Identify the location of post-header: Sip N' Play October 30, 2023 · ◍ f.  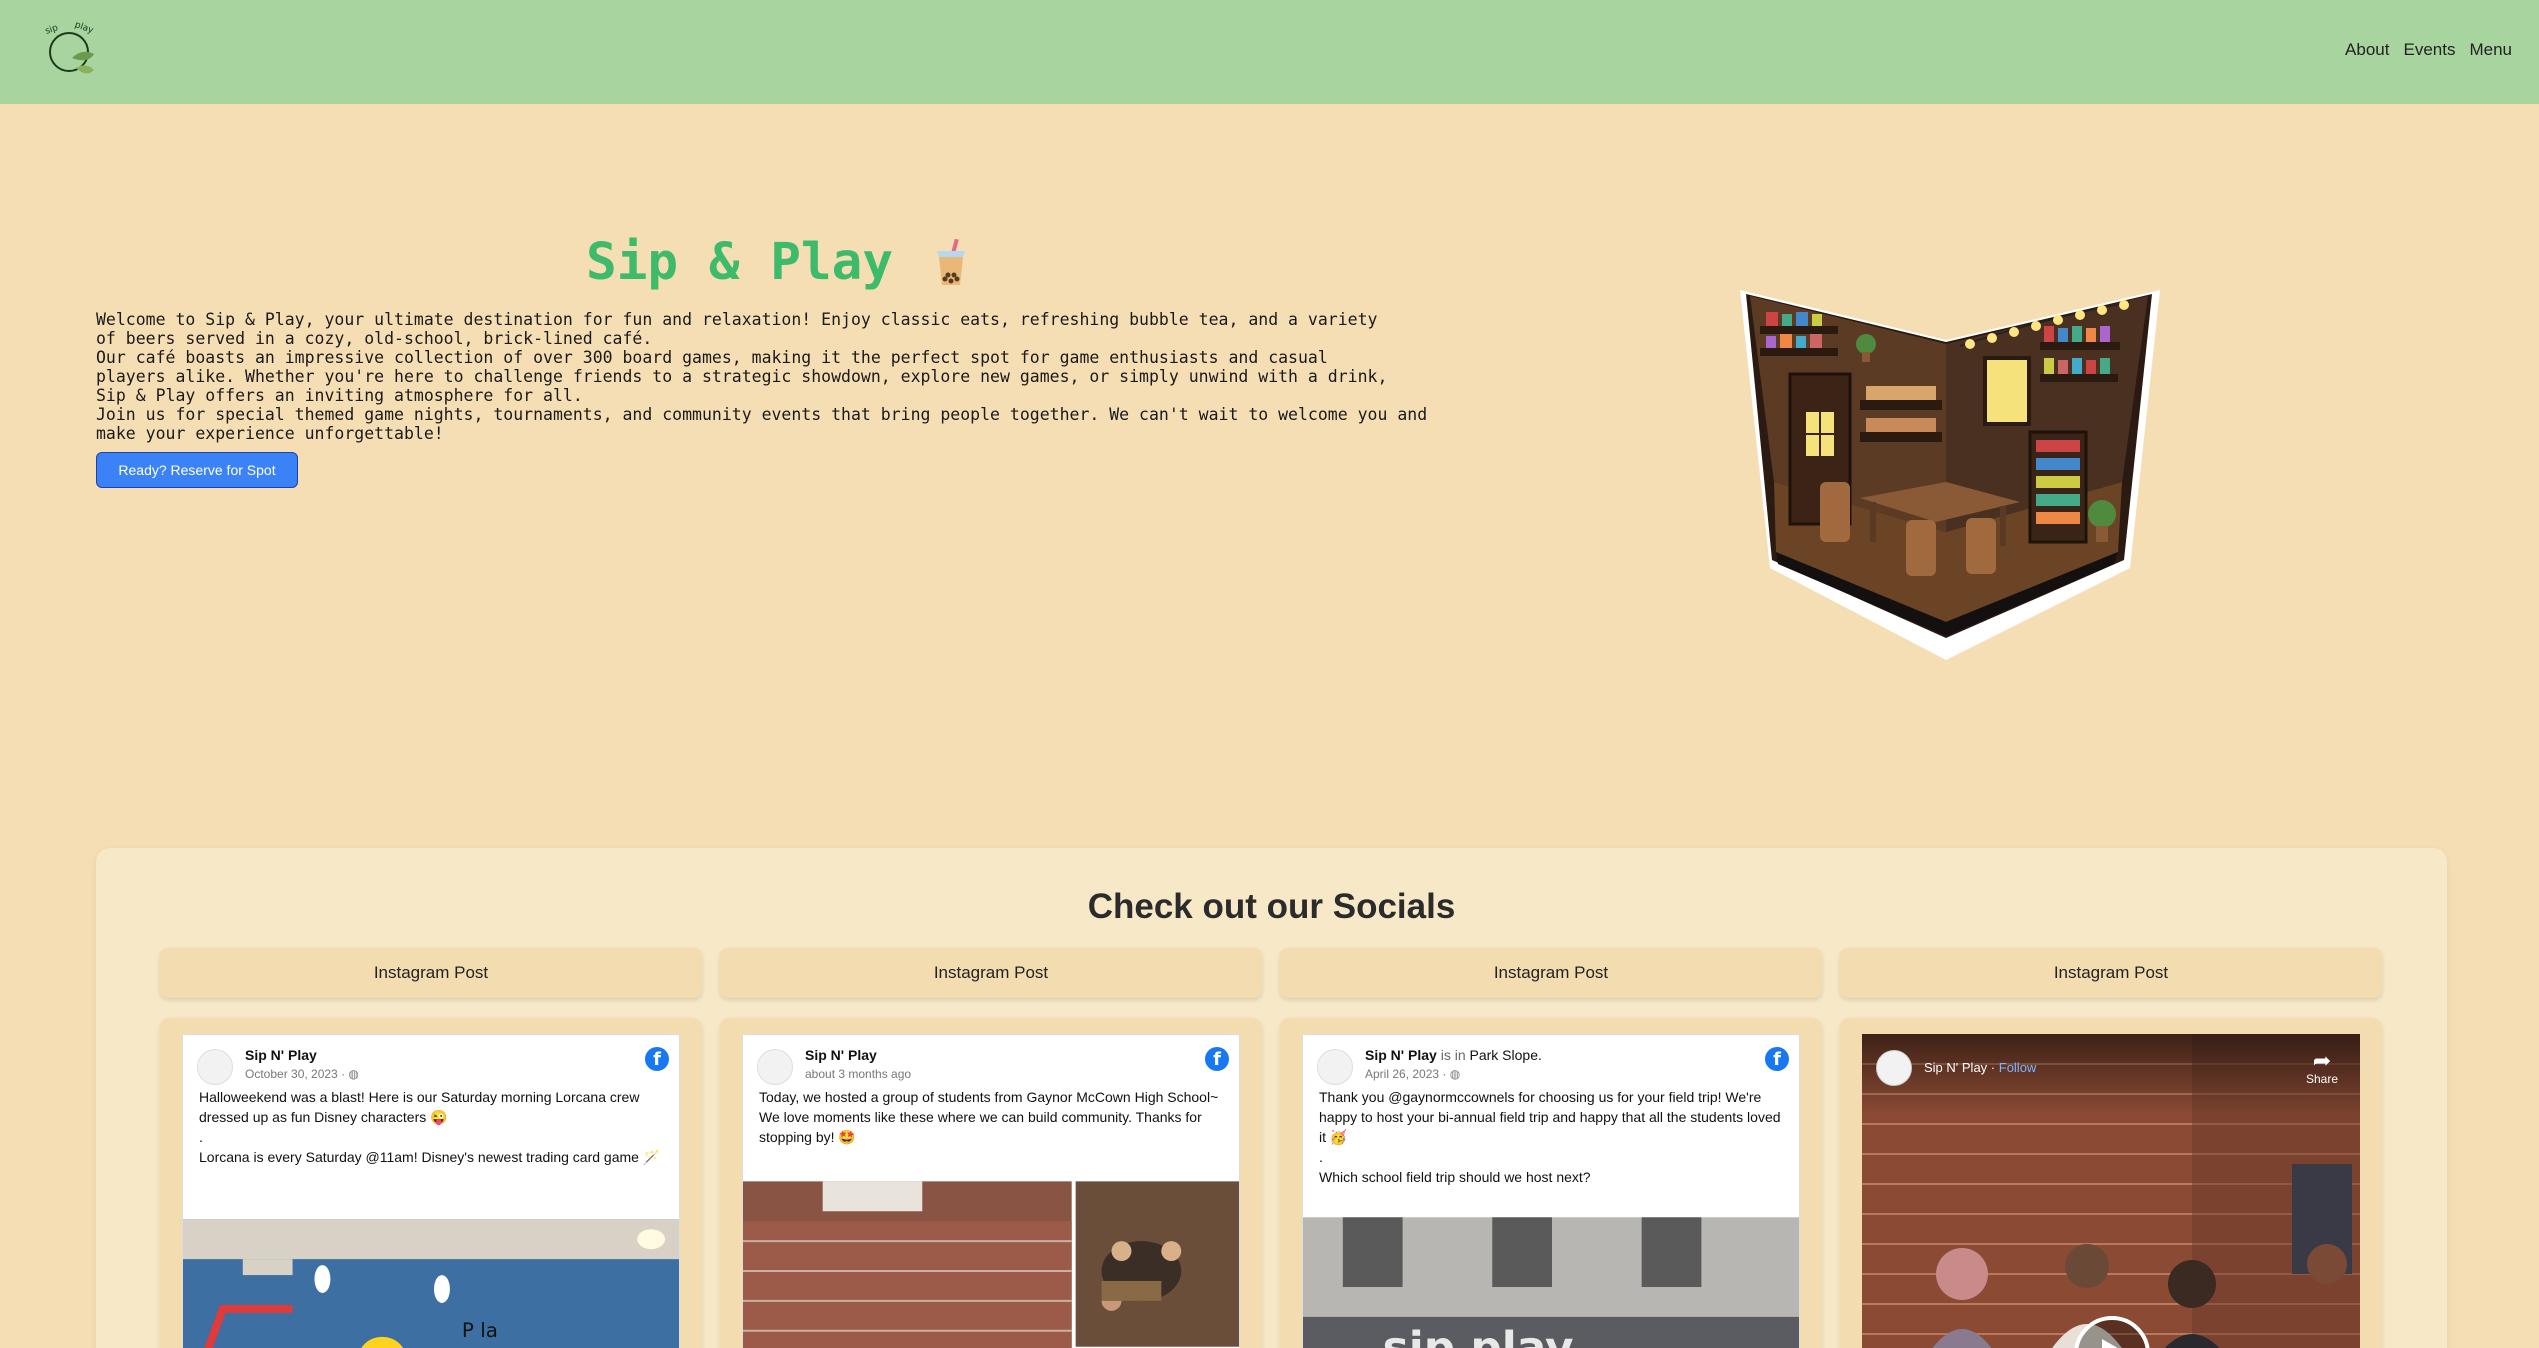
(431, 1061).